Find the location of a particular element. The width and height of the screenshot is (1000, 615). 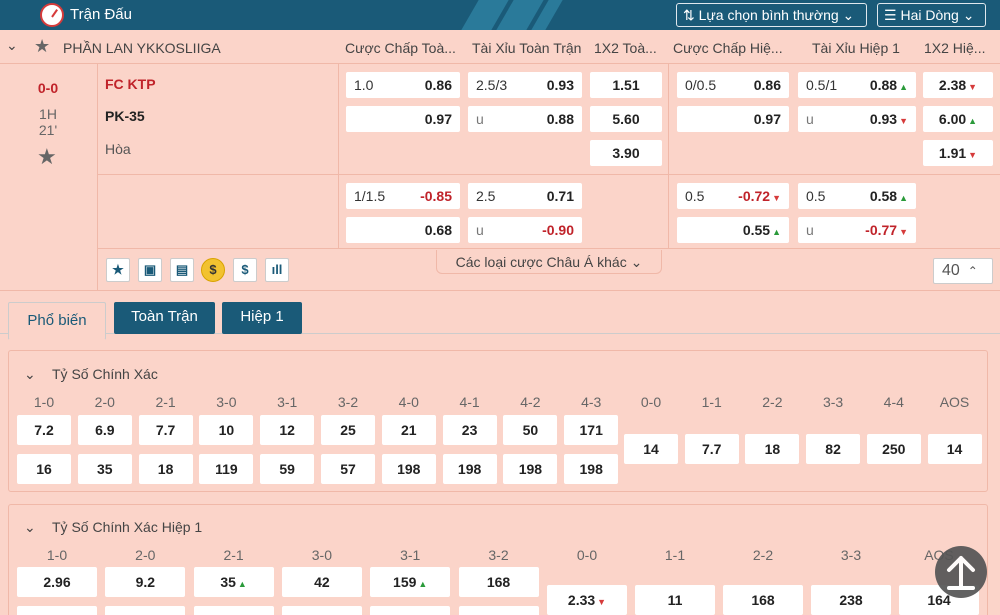

scroll-top-button is located at coordinates (961, 572).